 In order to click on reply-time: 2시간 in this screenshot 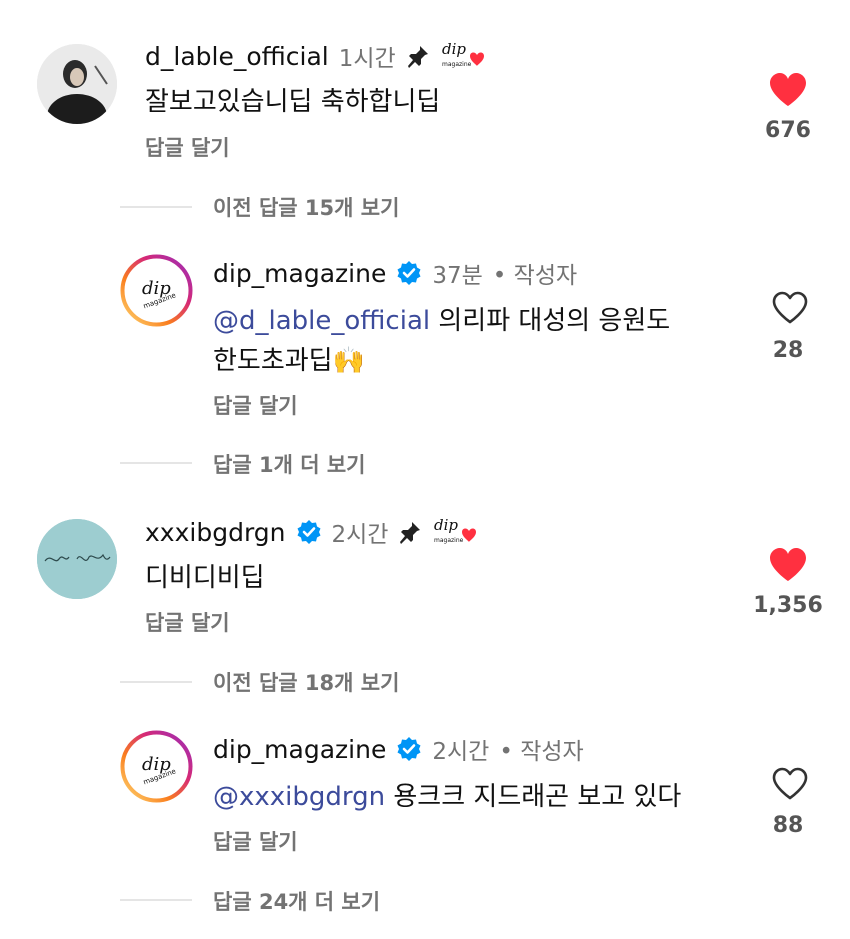, I will do `click(461, 752)`.